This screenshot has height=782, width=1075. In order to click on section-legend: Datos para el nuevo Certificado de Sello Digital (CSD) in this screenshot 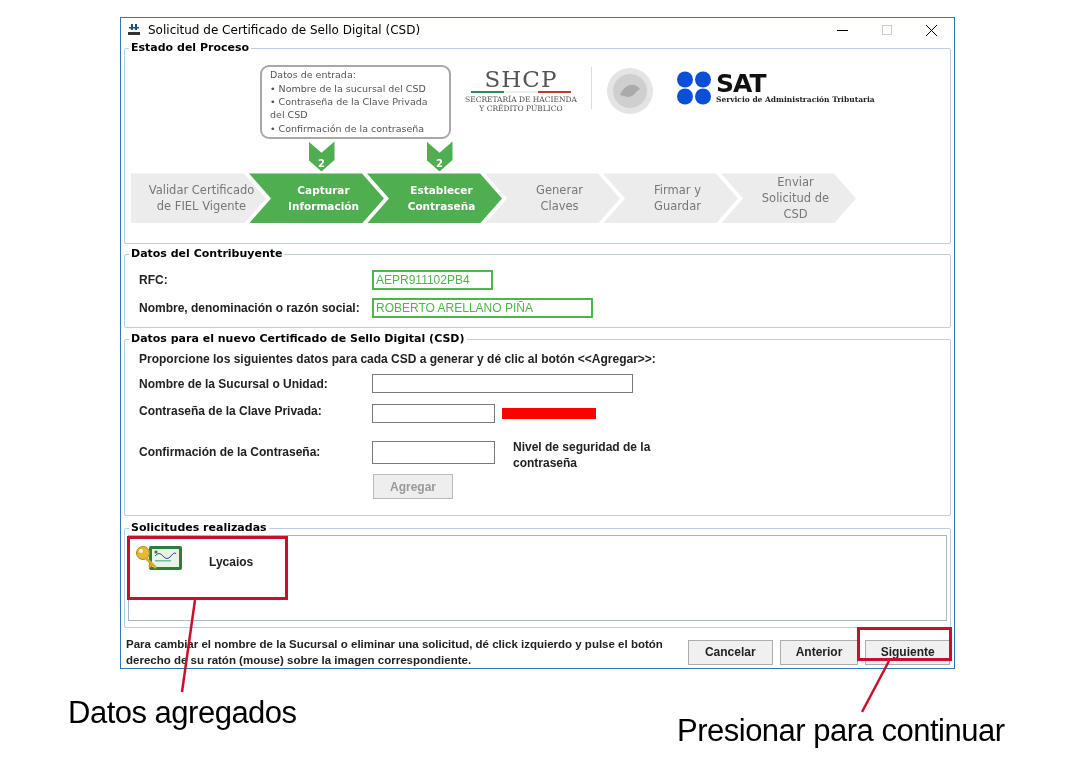, I will do `click(298, 339)`.